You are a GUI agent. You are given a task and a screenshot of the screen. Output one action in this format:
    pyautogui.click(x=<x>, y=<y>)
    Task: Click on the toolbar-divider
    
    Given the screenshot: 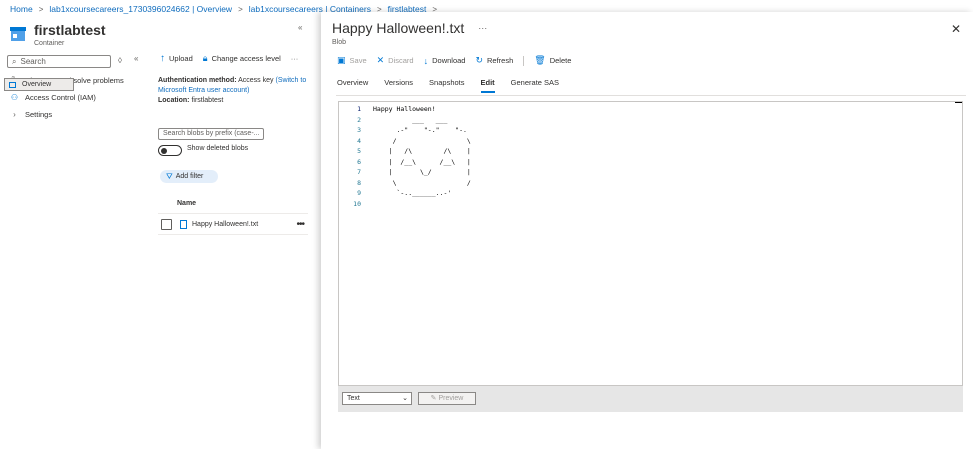 What is the action you would take?
    pyautogui.click(x=524, y=60)
    